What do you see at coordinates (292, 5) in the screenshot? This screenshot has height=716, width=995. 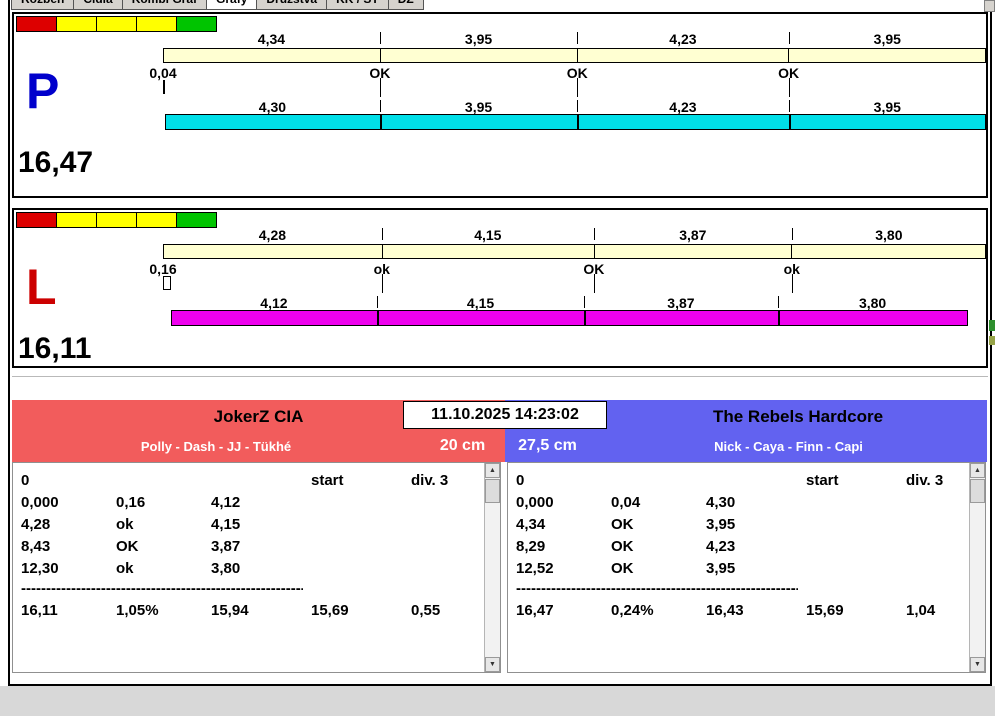 I see `tab-druzstva: Družstva` at bounding box center [292, 5].